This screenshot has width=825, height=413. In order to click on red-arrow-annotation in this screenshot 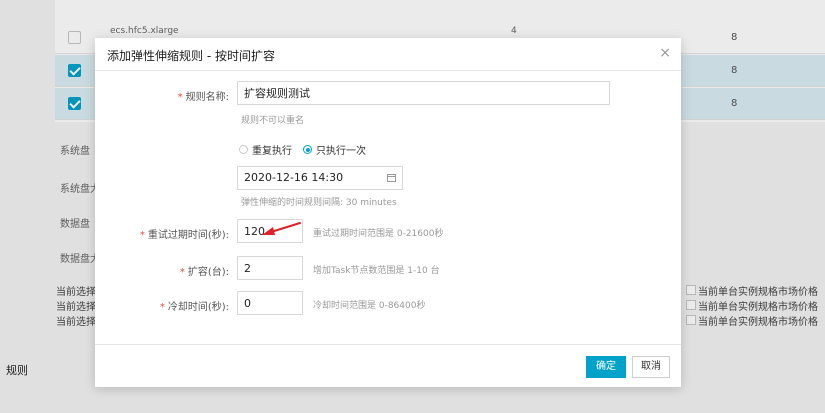, I will do `click(281, 228)`.